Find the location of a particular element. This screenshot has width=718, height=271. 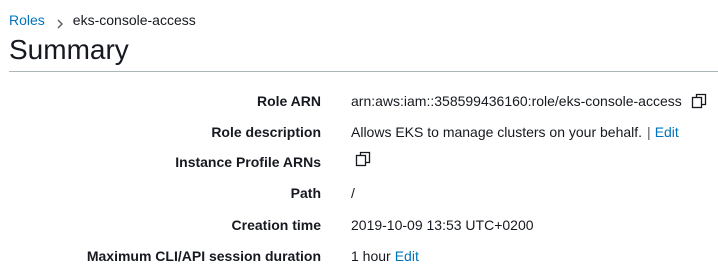

edit-description-link: Edit is located at coordinates (667, 132).